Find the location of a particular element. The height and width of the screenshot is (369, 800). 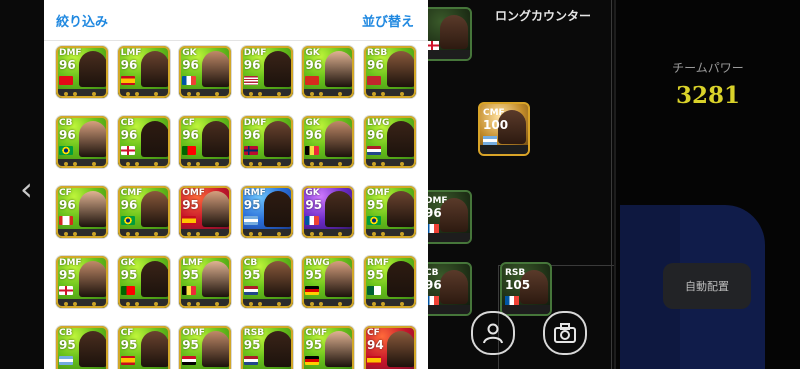

player-card: CMF 96 is located at coordinates (143, 212).